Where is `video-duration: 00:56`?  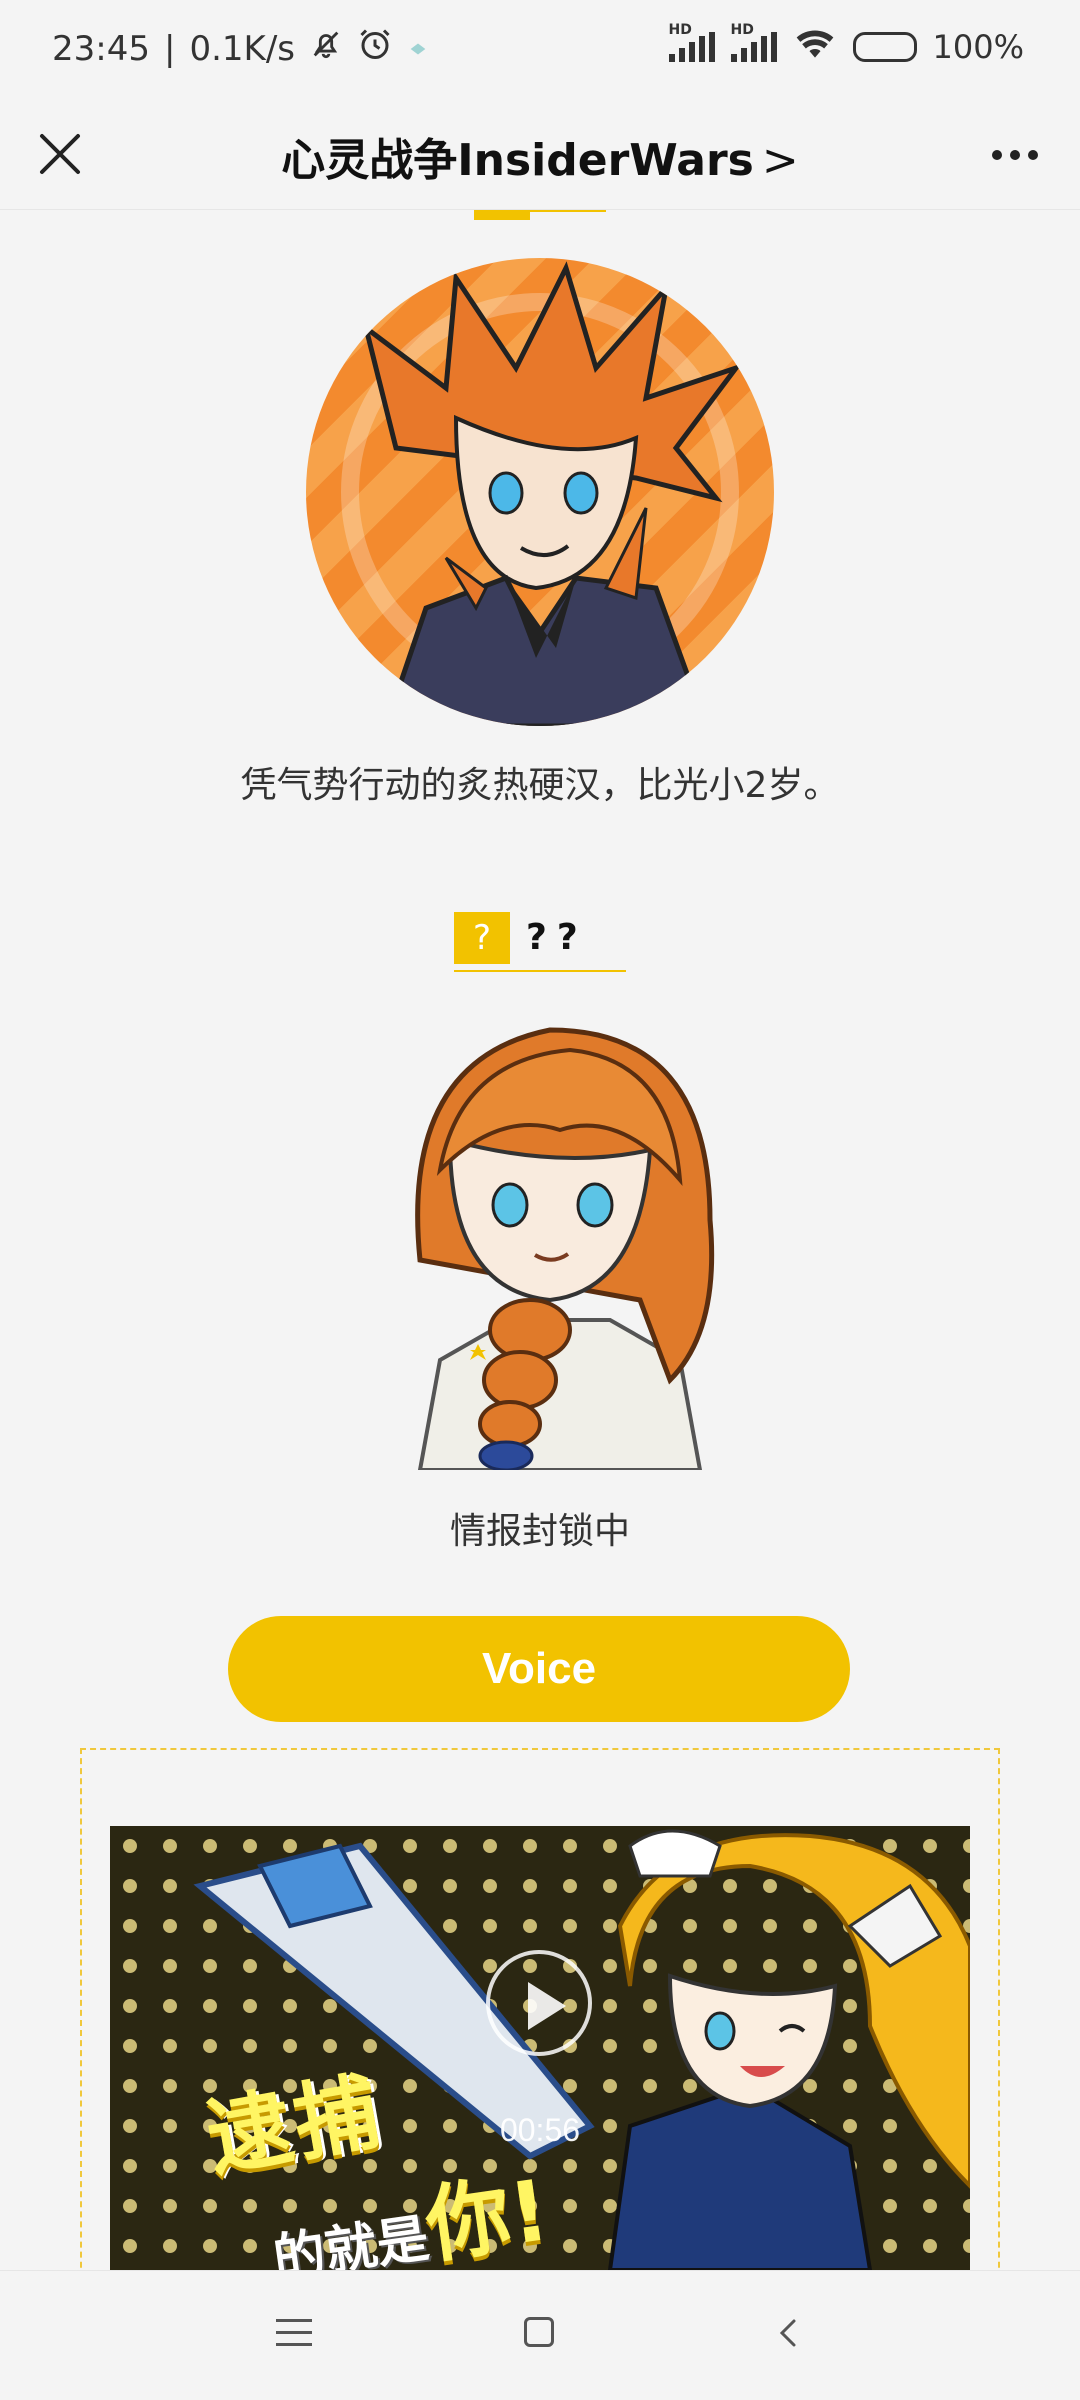
video-duration: 00:56 is located at coordinates (540, 2130).